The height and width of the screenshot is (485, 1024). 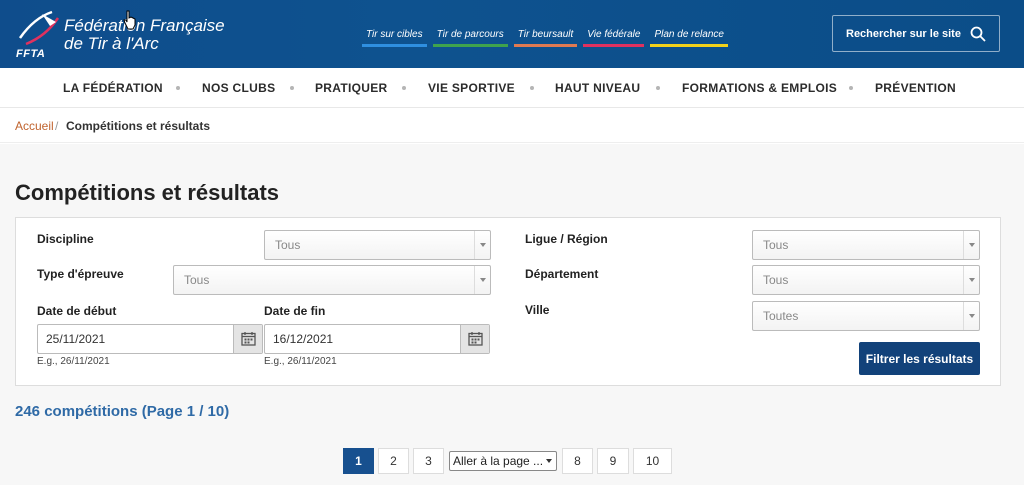 What do you see at coordinates (65, 239) in the screenshot?
I see `discipline-label: Discipline` at bounding box center [65, 239].